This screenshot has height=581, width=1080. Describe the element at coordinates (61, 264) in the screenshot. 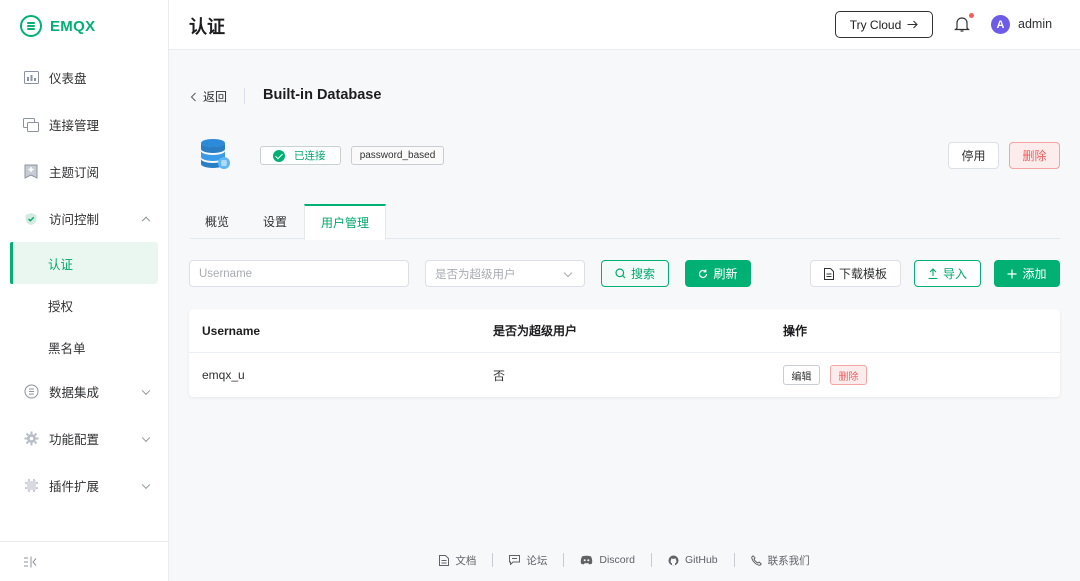

I see `sidebar-item-label: 认证` at that location.